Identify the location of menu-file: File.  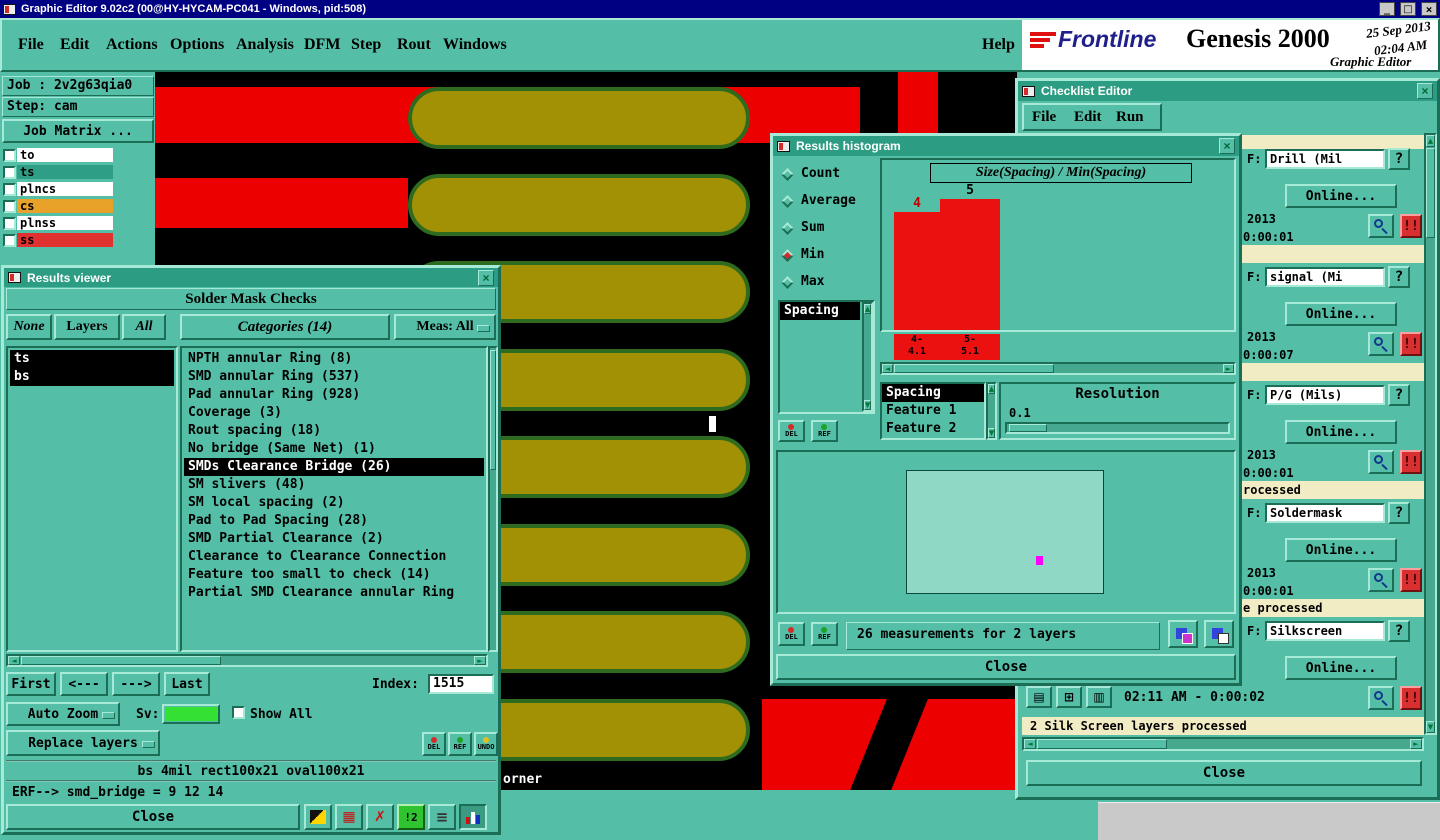
(31, 45).